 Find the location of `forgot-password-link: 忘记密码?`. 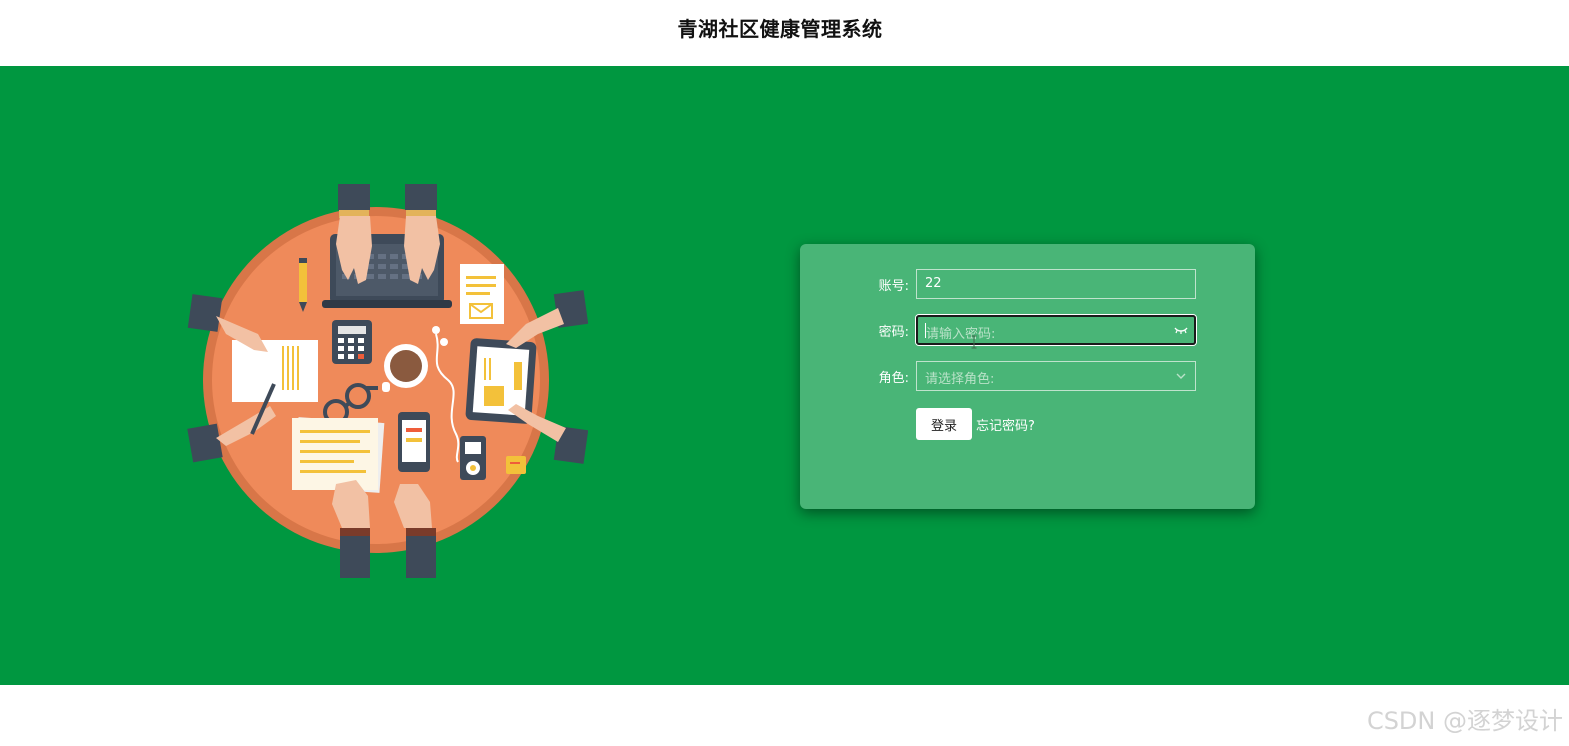

forgot-password-link: 忘记密码? is located at coordinates (1005, 424).